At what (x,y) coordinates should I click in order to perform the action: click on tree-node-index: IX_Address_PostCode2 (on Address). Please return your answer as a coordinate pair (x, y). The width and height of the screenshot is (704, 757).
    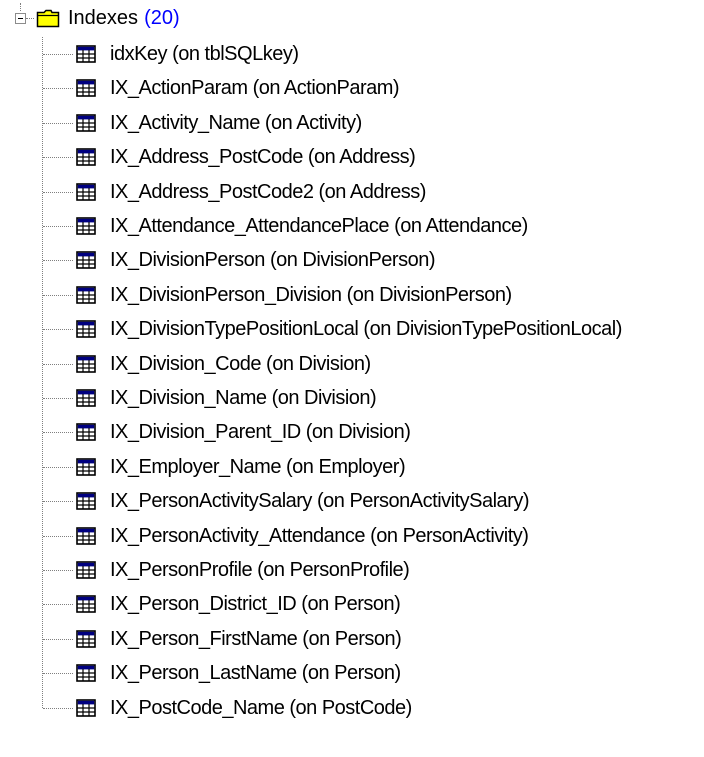
    Looking at the image, I should click on (352, 192).